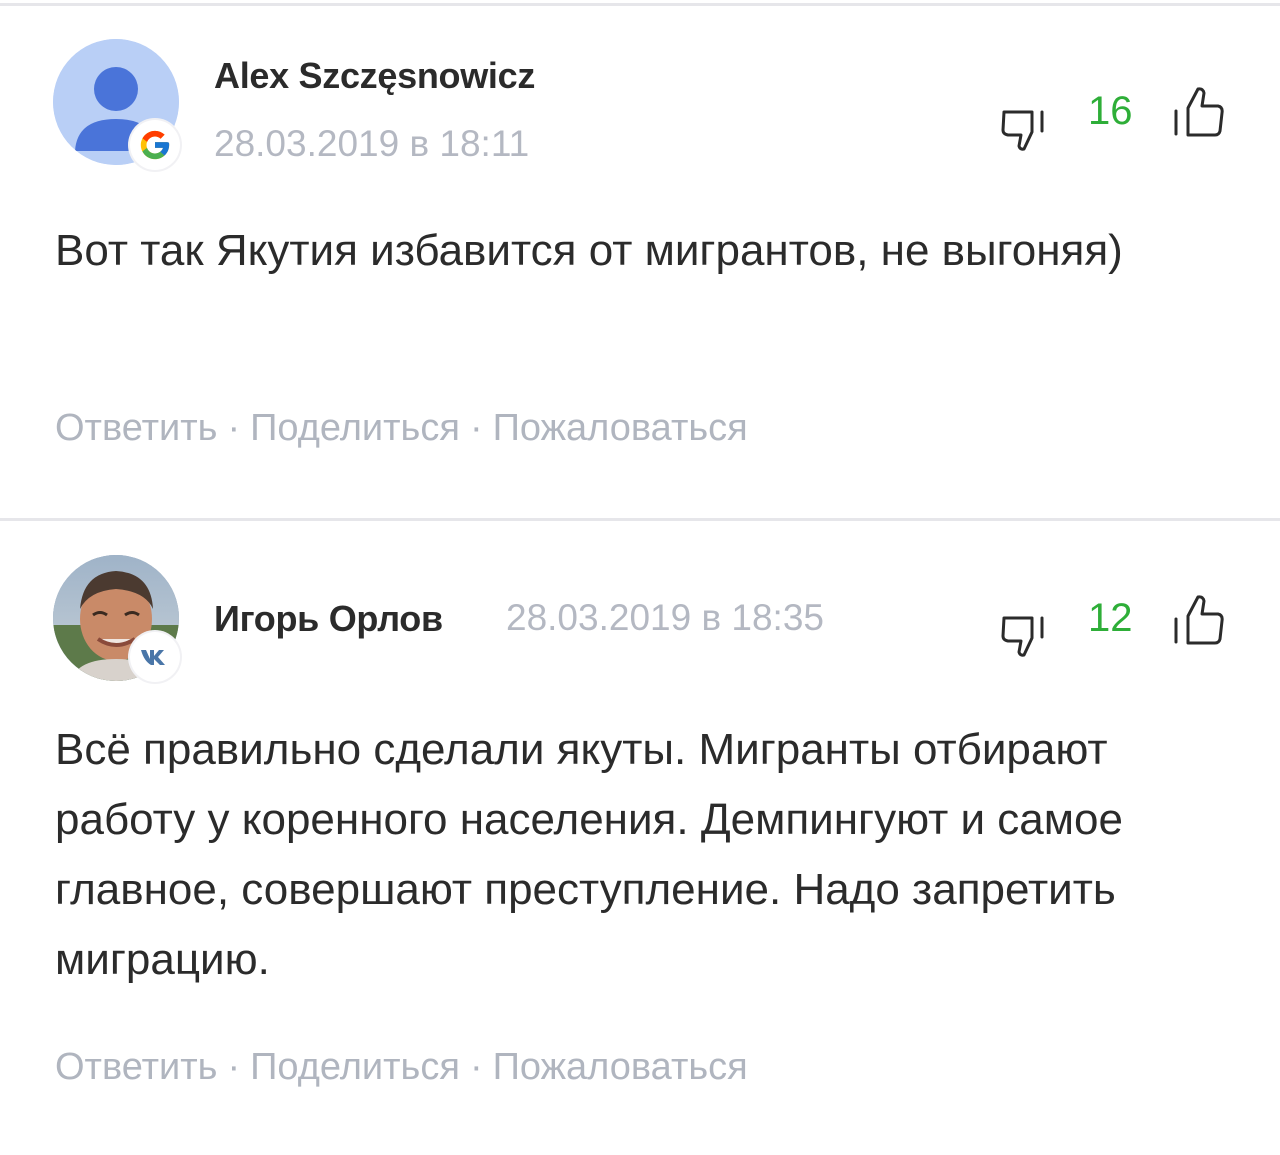 The image size is (1280, 1155). Describe the element at coordinates (1110, 111) in the screenshot. I see `vote-score: 16` at that location.